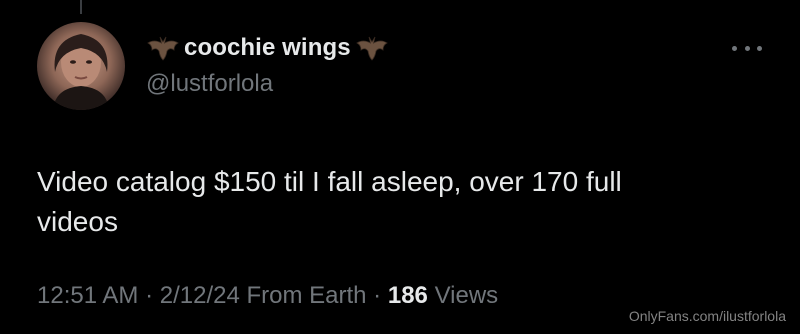 The width and height of the screenshot is (800, 334). What do you see at coordinates (87, 295) in the screenshot?
I see `tweet-time: 12:51 AM` at bounding box center [87, 295].